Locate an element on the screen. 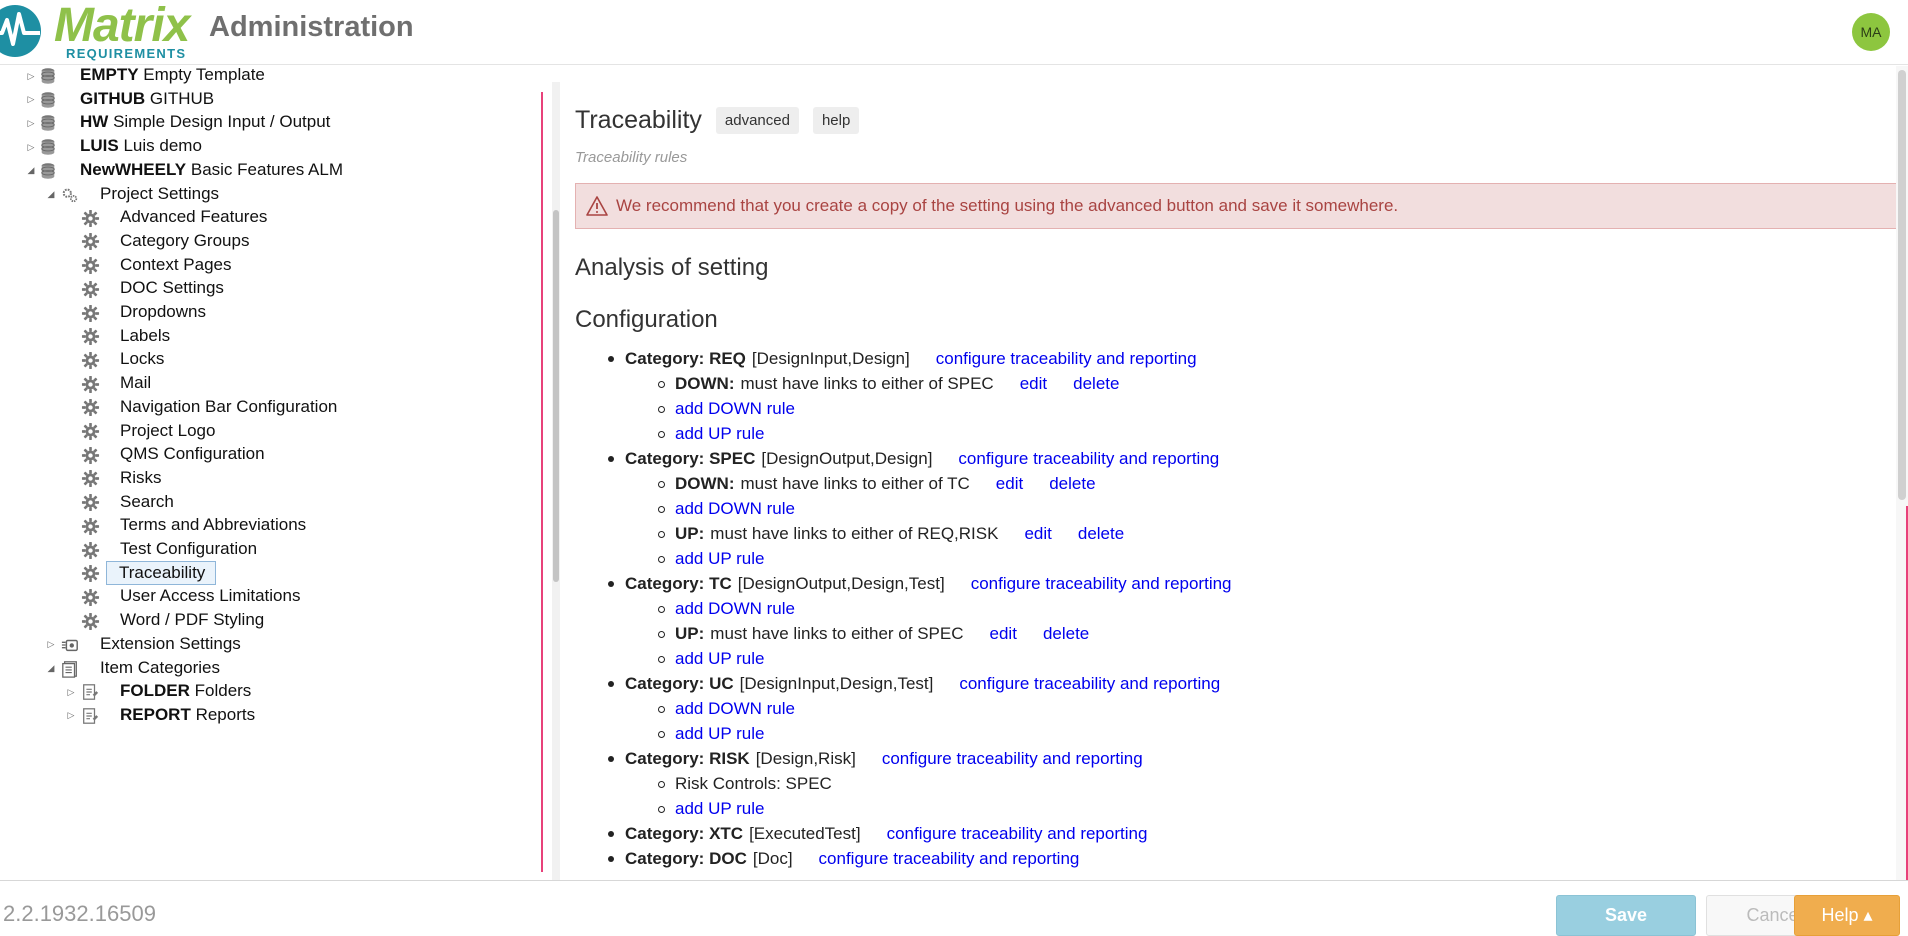 This screenshot has height=936, width=1908. tree-item-code: REPORT is located at coordinates (155, 714).